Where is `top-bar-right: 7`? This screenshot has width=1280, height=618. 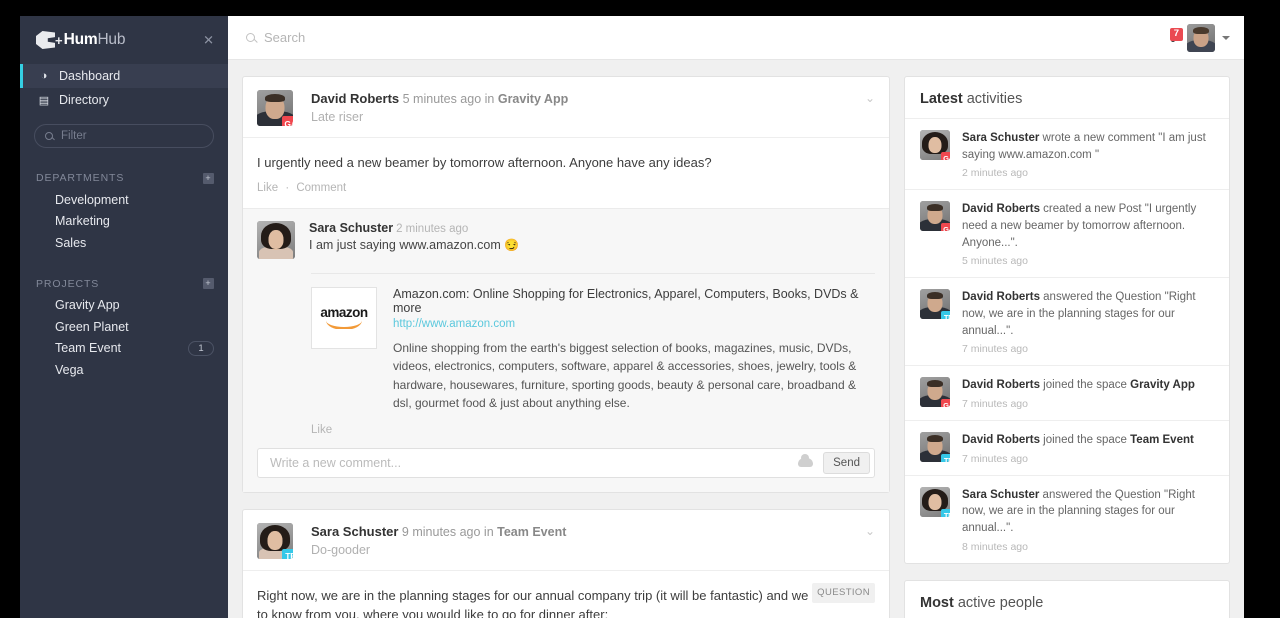
top-bar-right: 7 is located at coordinates (1201, 37).